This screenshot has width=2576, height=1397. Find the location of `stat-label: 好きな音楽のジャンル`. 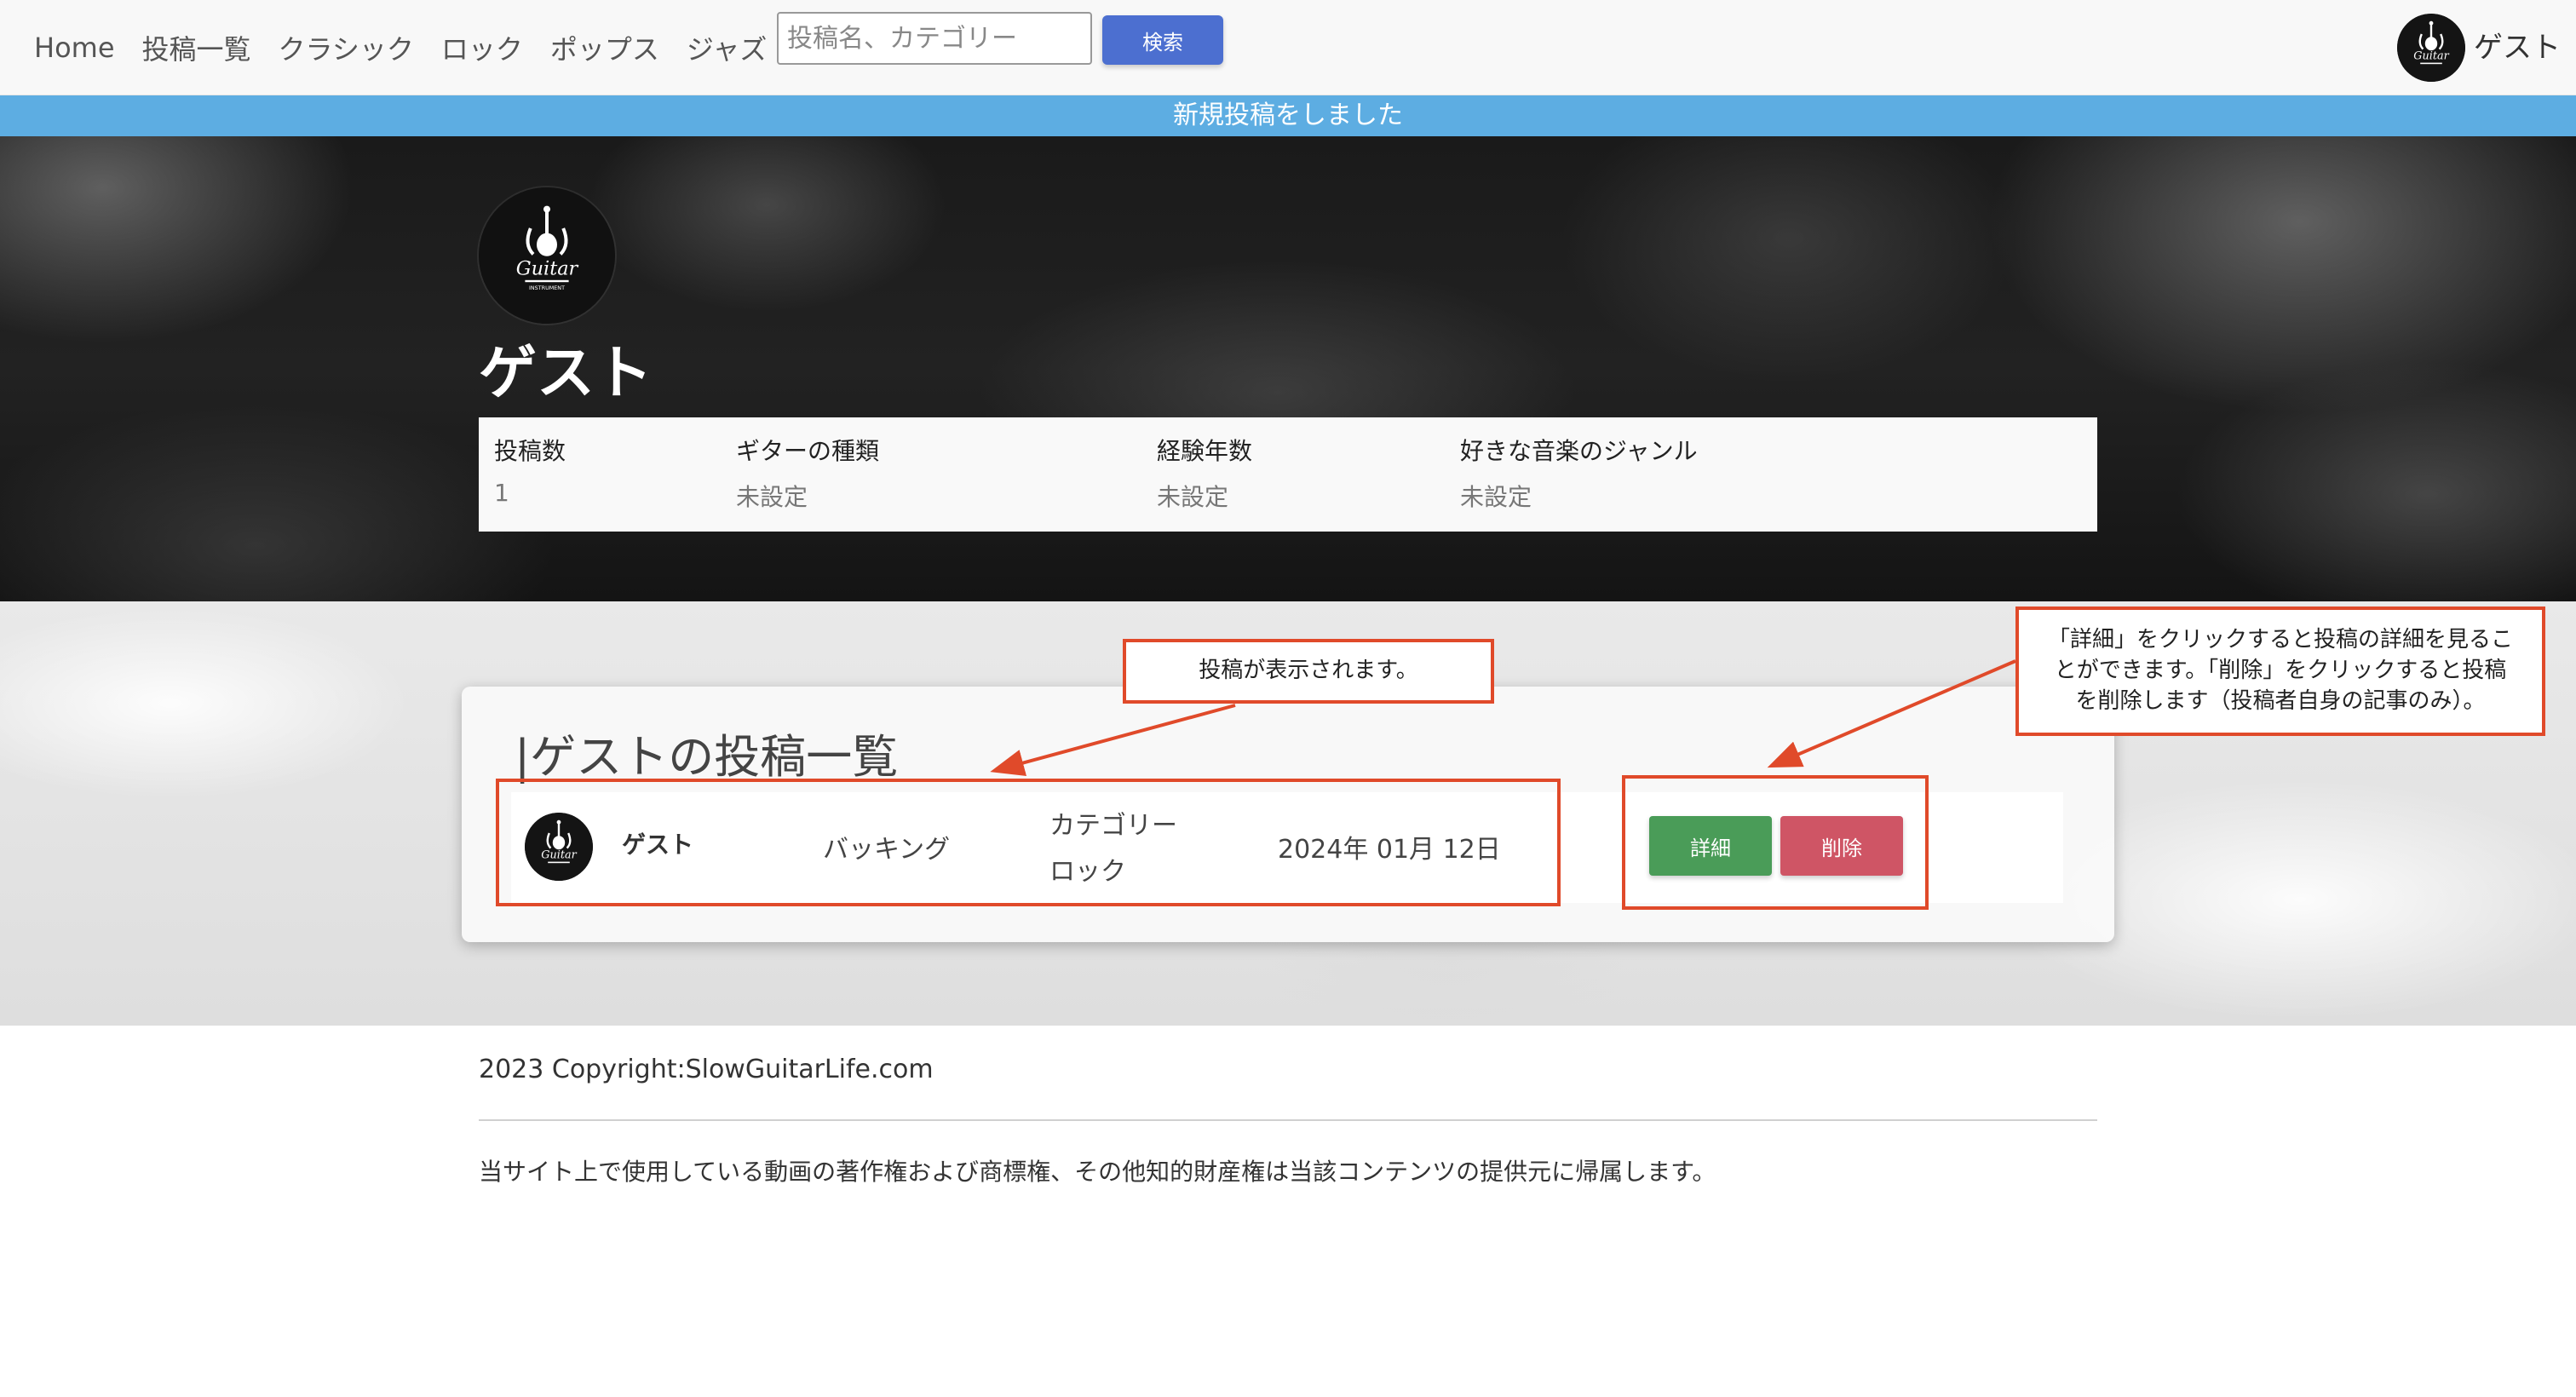

stat-label: 好きな音楽のジャンル is located at coordinates (1579, 451).